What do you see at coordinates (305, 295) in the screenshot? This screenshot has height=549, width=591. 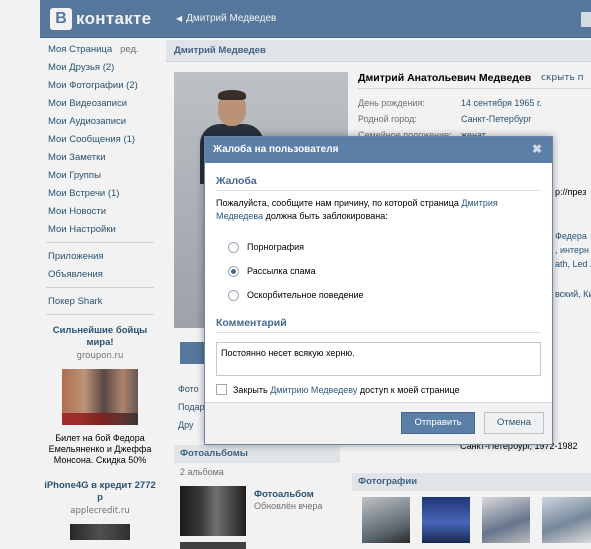 I see `reason-label: Оскорбительное поведение` at bounding box center [305, 295].